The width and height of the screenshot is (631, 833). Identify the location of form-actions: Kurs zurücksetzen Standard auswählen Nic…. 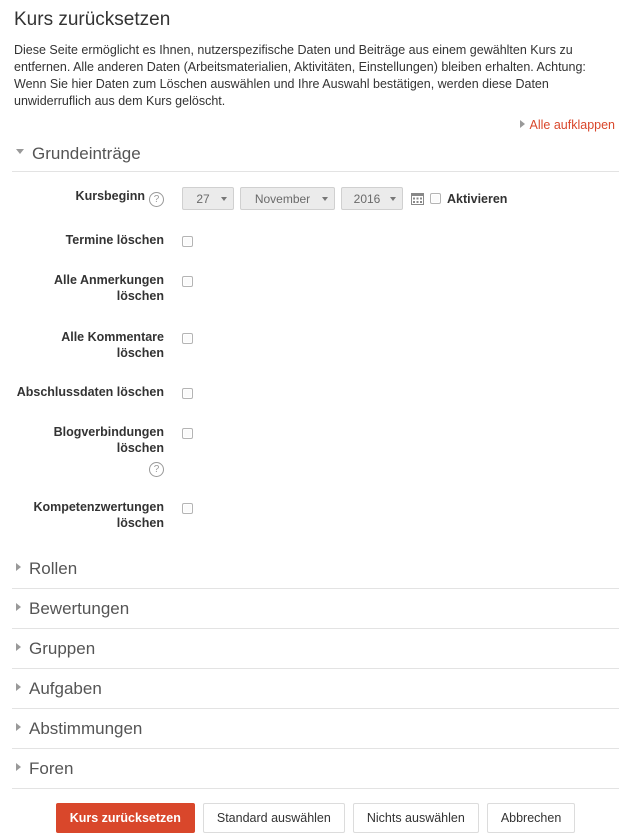
(315, 811).